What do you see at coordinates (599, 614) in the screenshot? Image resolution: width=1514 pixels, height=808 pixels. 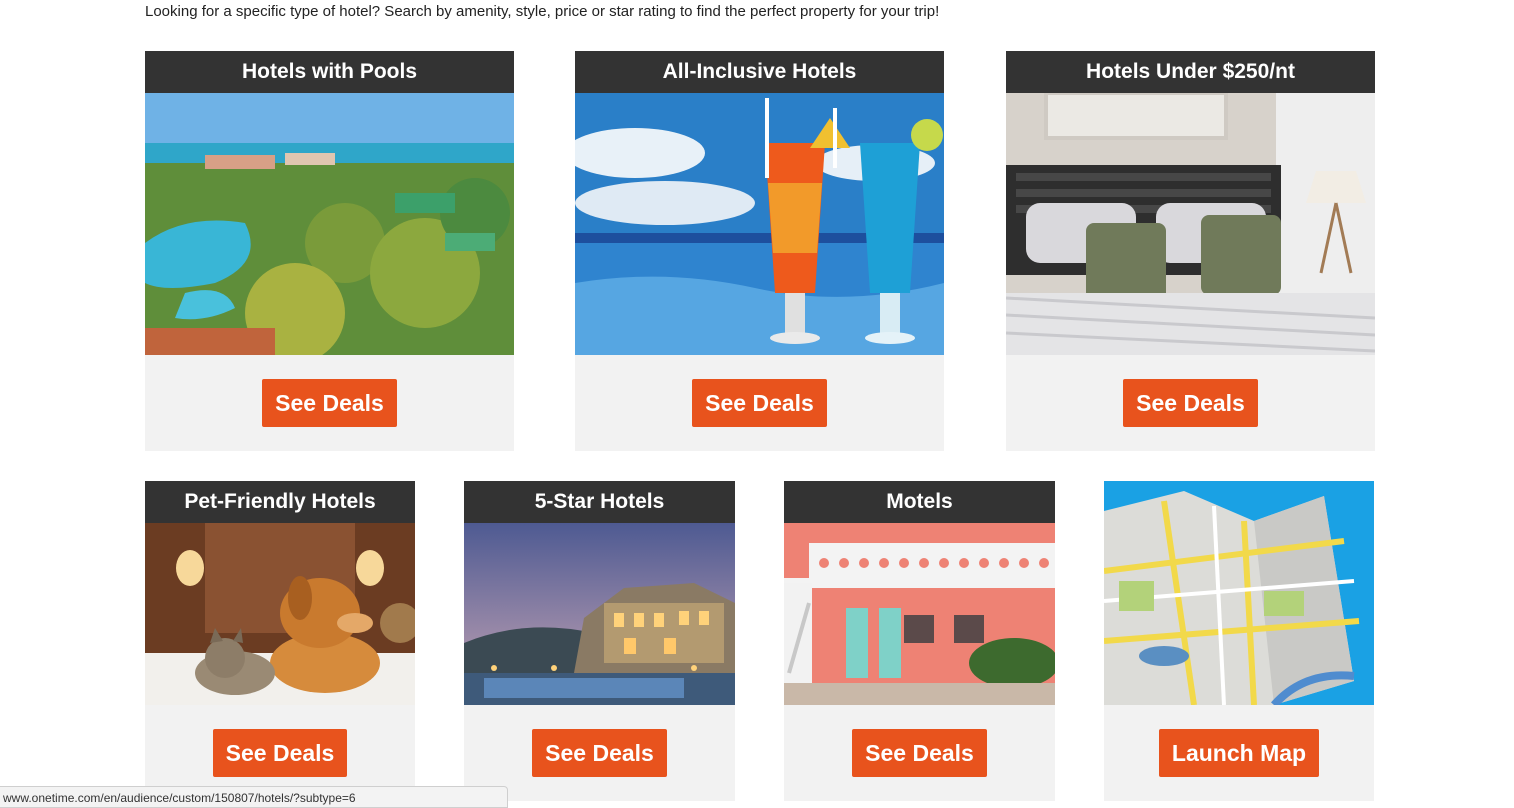 I see `luxury-villa-image` at bounding box center [599, 614].